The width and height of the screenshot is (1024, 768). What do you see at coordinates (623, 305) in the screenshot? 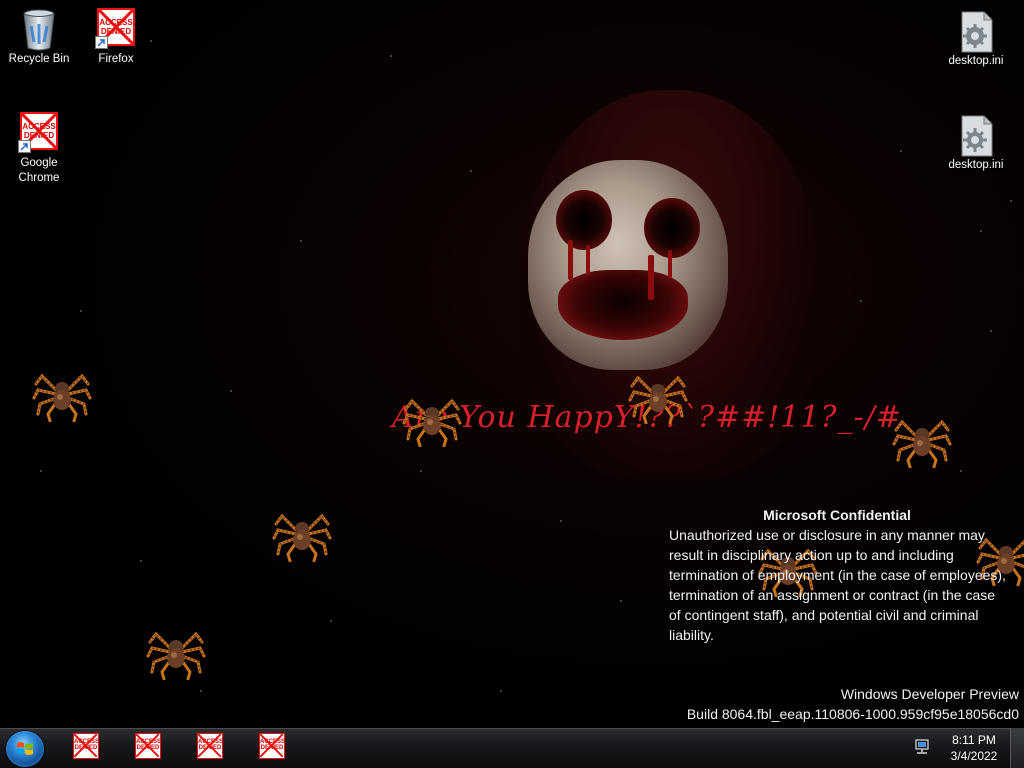
I see `face-mouth` at bounding box center [623, 305].